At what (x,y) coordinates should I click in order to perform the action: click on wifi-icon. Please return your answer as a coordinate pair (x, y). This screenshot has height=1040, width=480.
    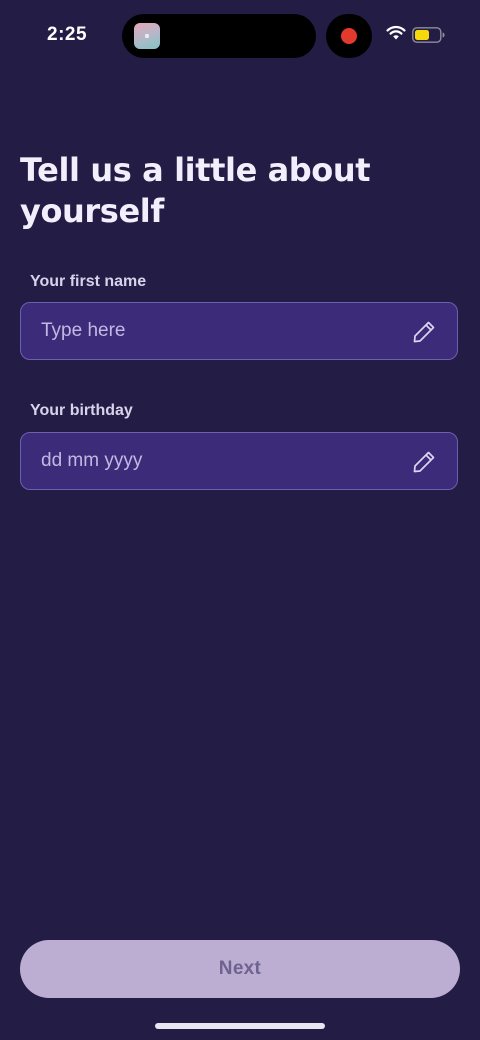
    Looking at the image, I should click on (396, 32).